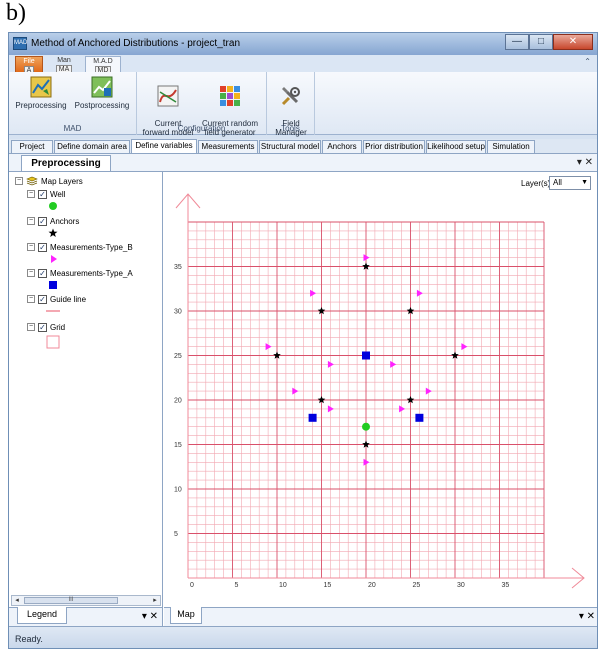  What do you see at coordinates (290, 96) in the screenshot?
I see `wrench-gear-icon` at bounding box center [290, 96].